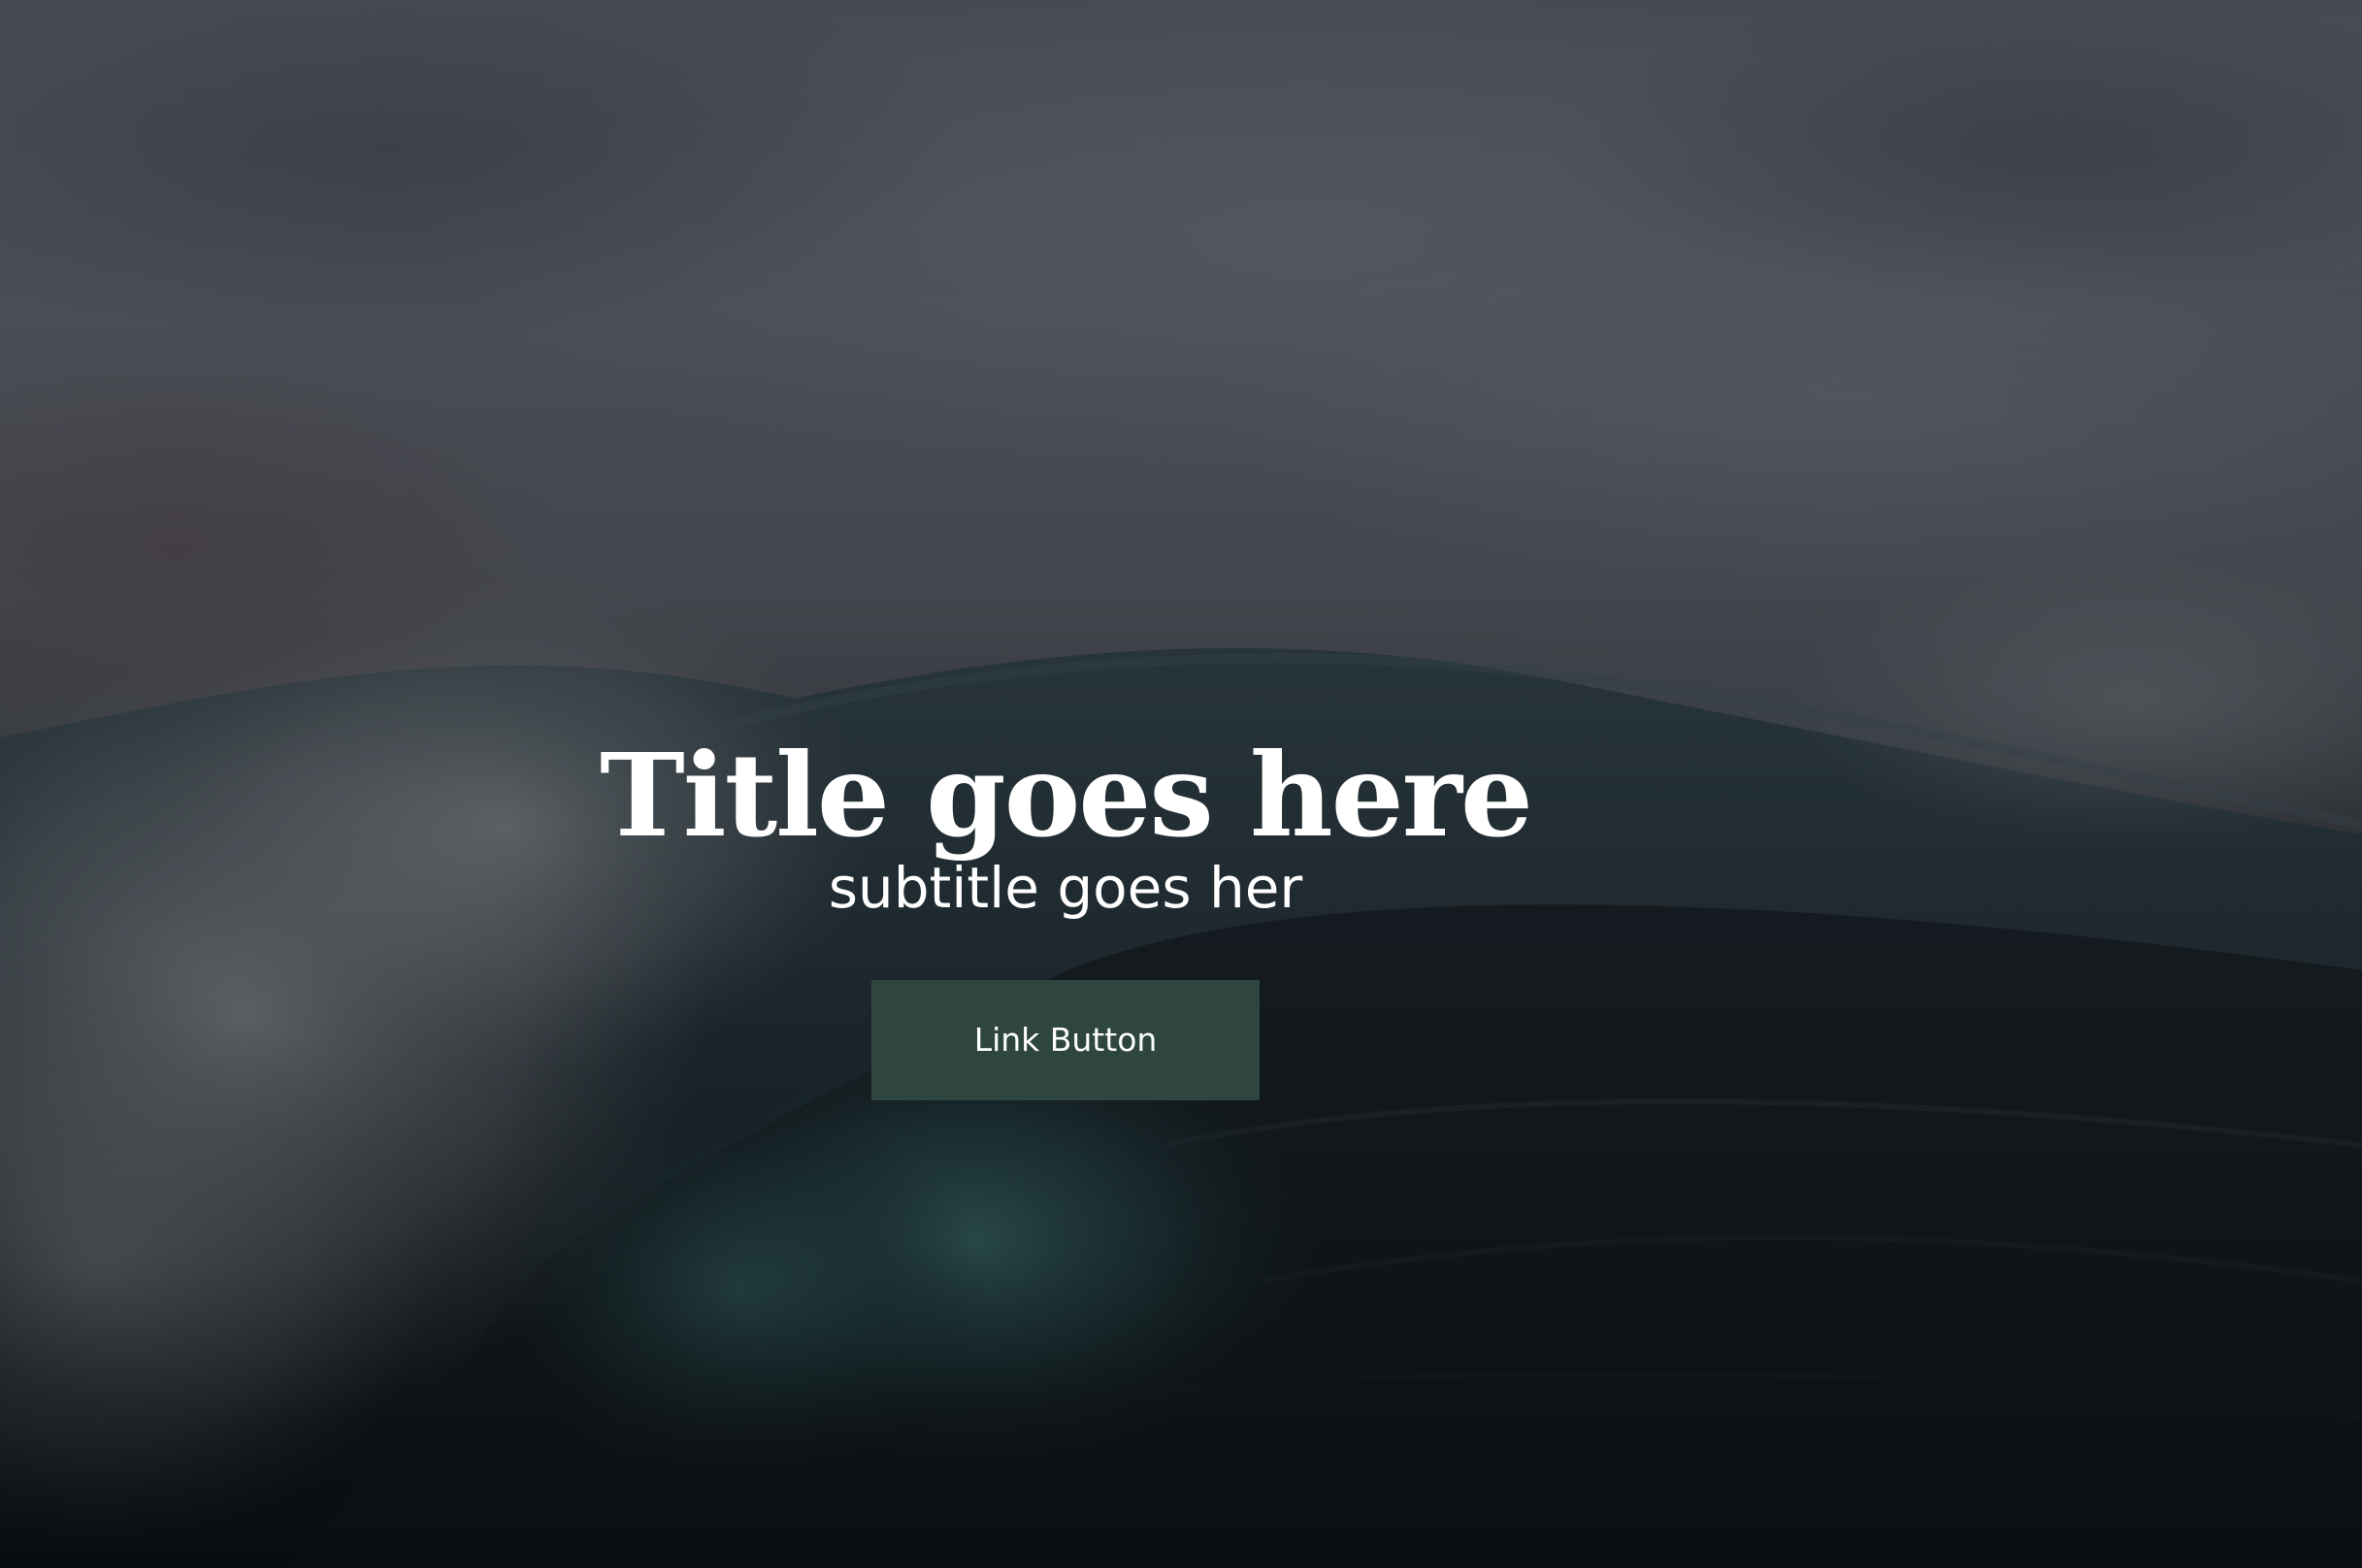  Describe the element at coordinates (1066, 795) in the screenshot. I see `hero-title: Title goes here` at that location.